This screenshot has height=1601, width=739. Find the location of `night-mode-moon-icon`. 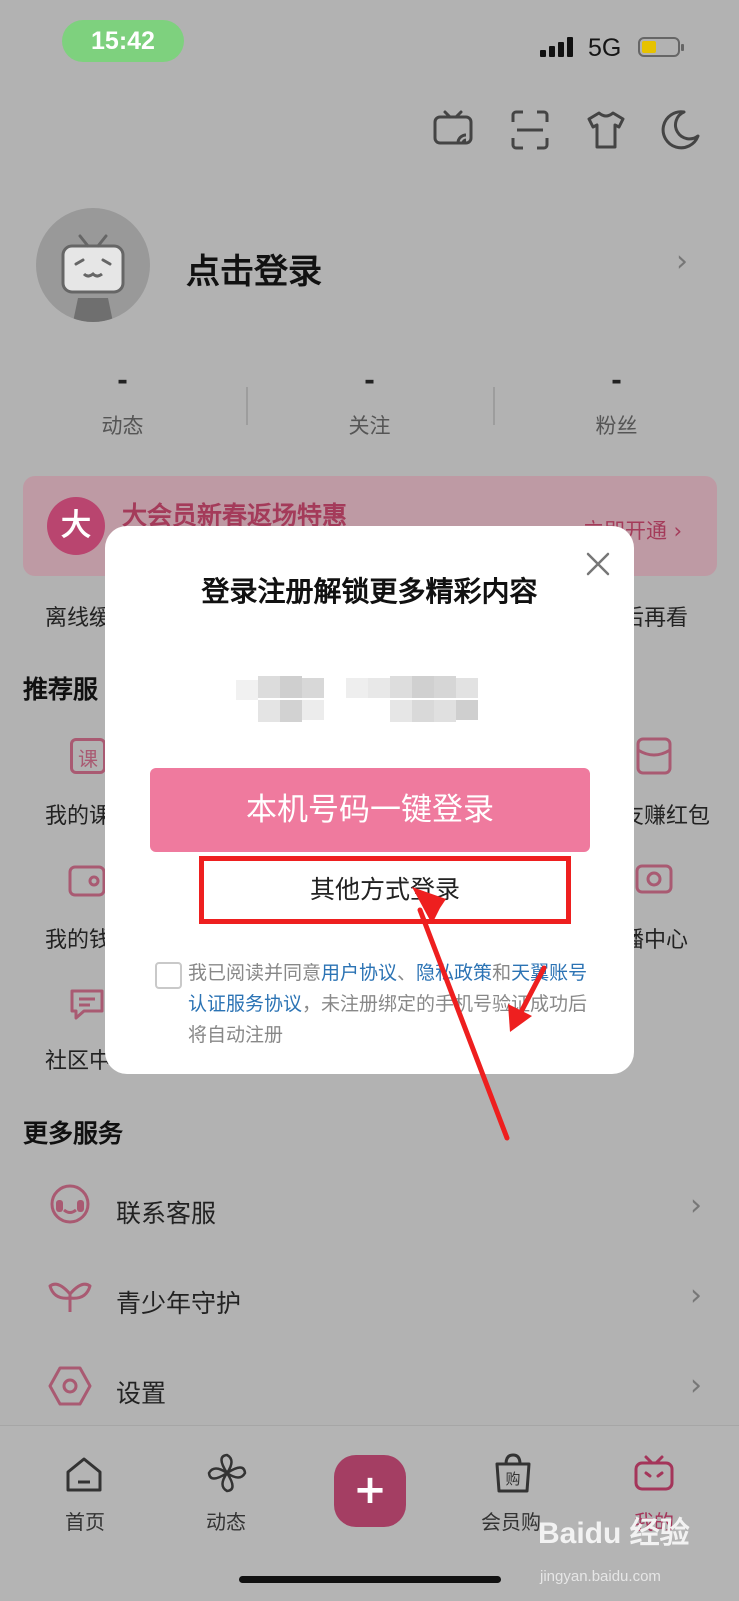

night-mode-moon-icon is located at coordinates (680, 130).